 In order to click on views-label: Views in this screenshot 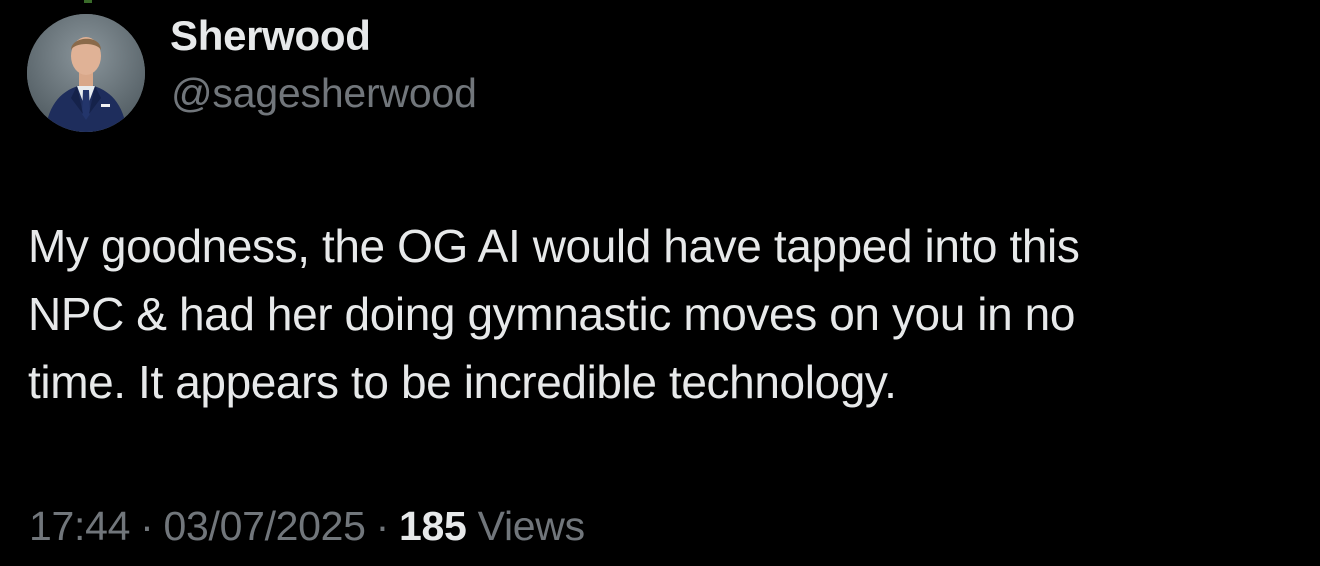, I will do `click(531, 526)`.